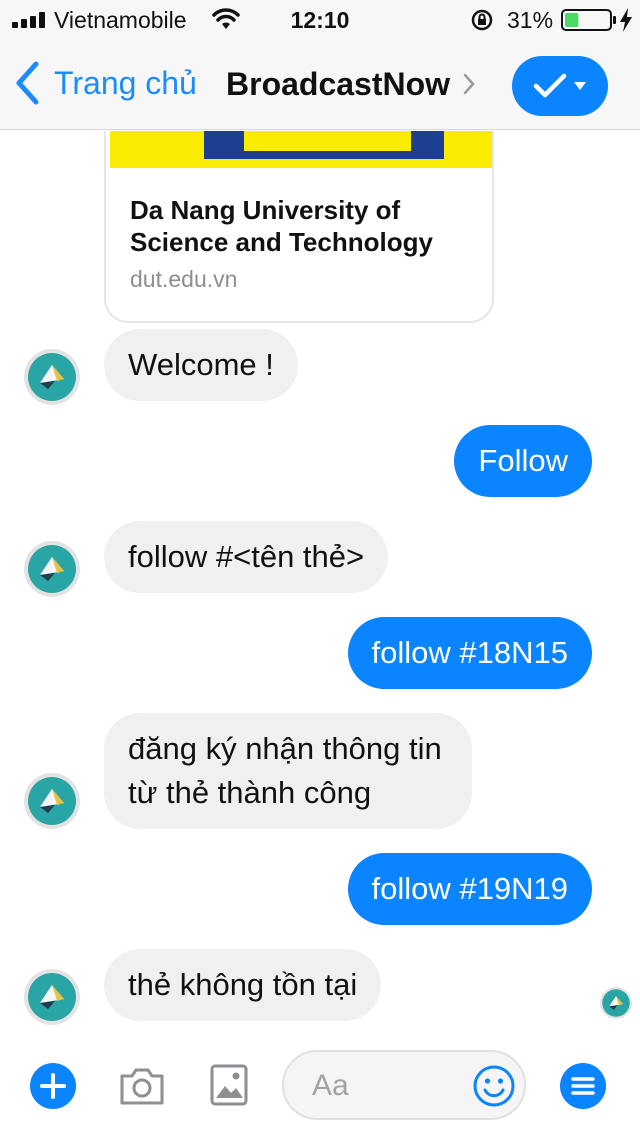 This screenshot has height=1136, width=640. What do you see at coordinates (469, 889) in the screenshot?
I see `message-bubble-user: follow #19N19` at bounding box center [469, 889].